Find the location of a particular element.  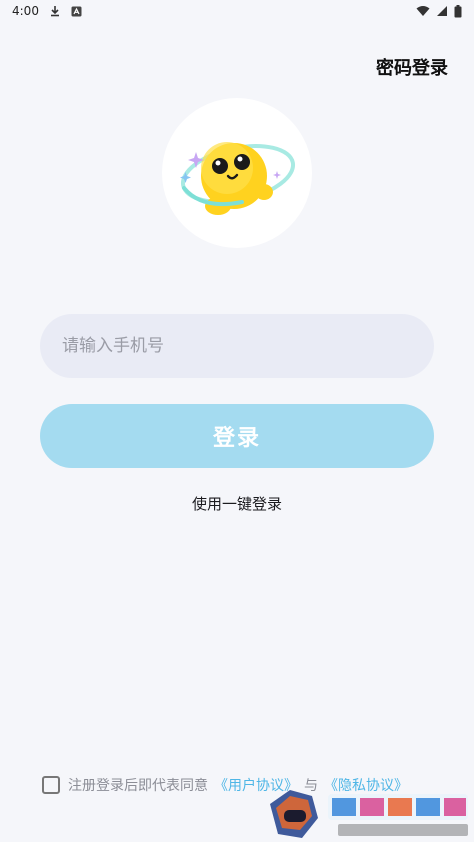

status-right is located at coordinates (439, 11).